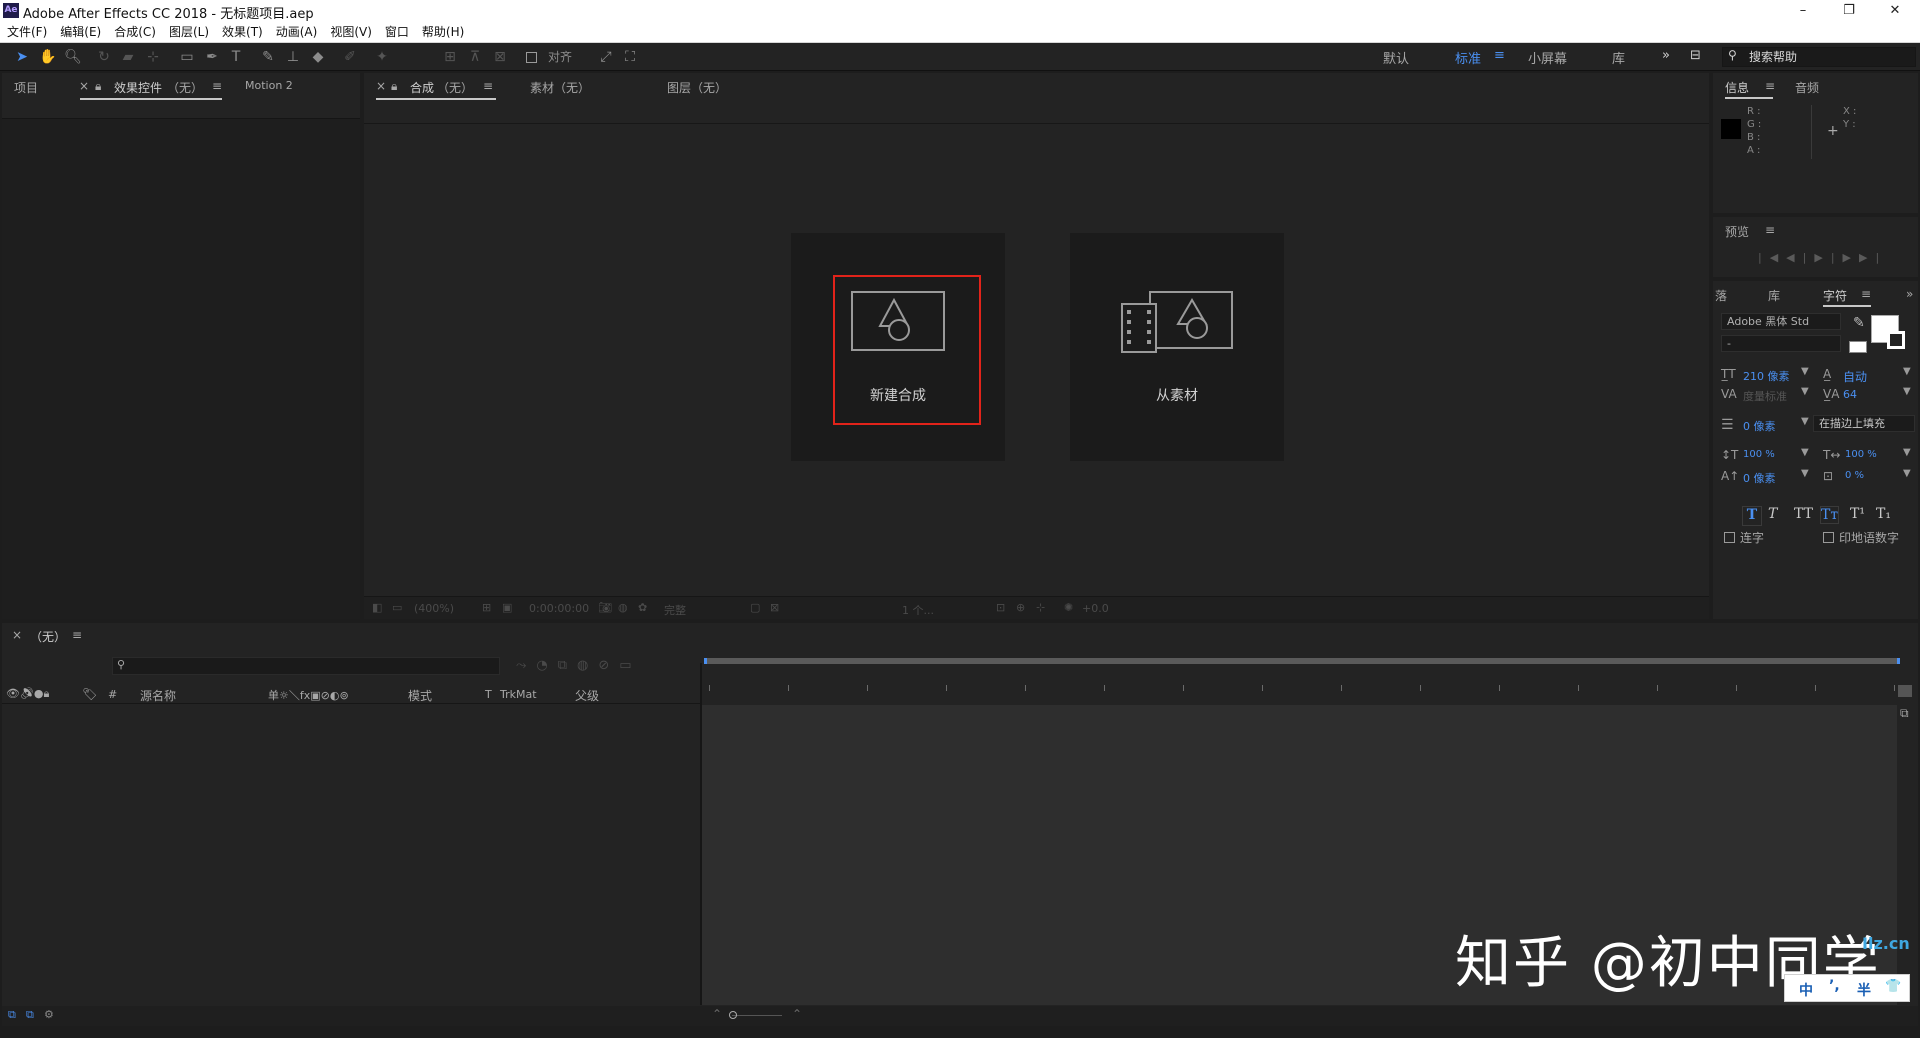  I want to click on axis-mode-icon: ⤢, so click(606, 57).